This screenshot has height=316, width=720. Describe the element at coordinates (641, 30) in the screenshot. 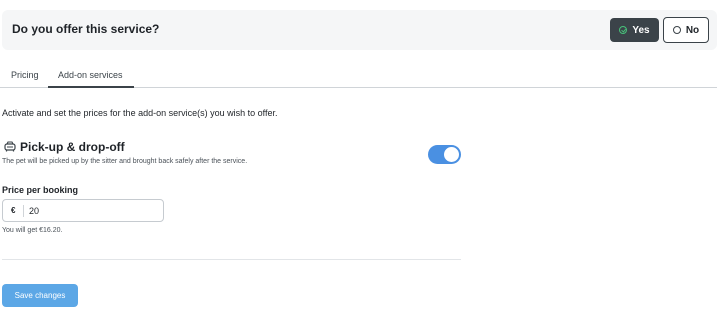

I see `yes-label: Yes` at that location.